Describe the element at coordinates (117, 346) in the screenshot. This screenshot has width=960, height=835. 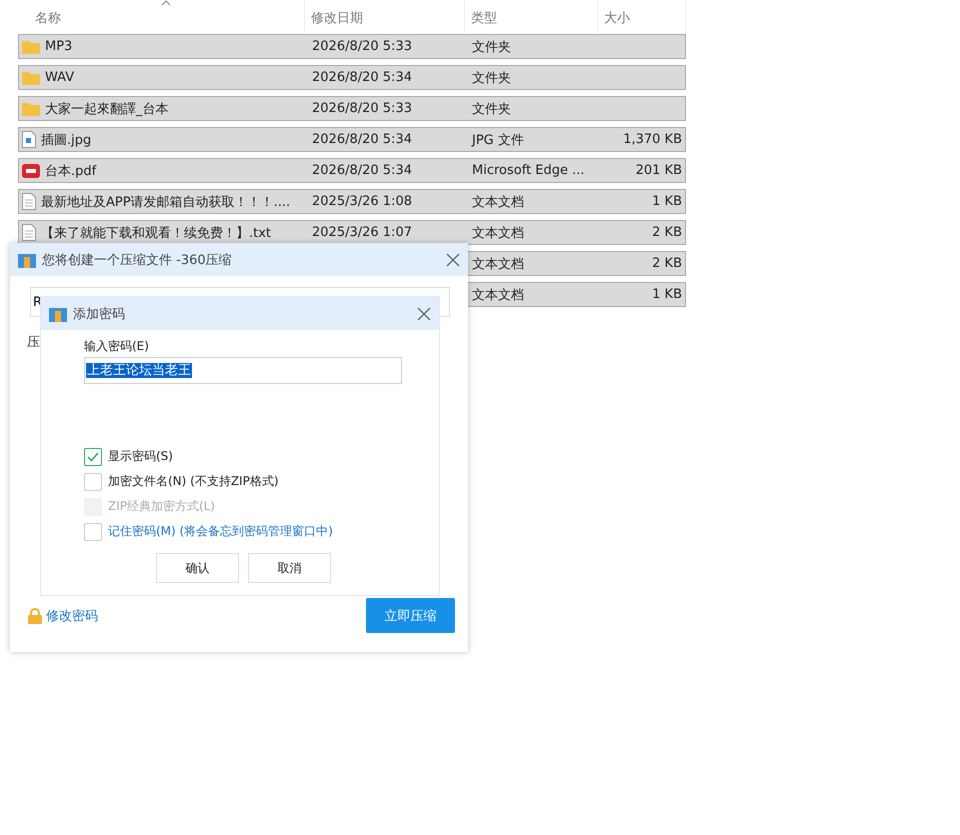
I see `field-label: 输入密码(E)` at that location.